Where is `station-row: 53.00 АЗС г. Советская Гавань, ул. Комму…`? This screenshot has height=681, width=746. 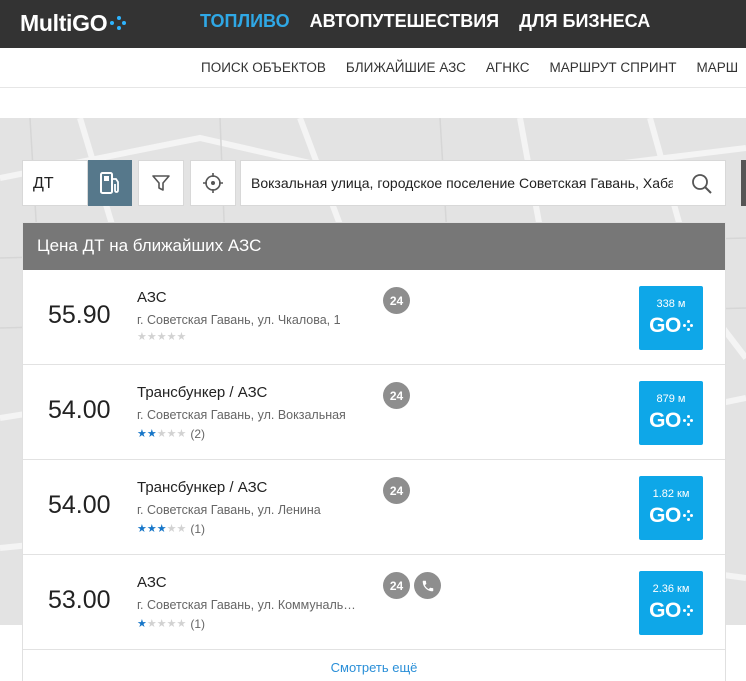 station-row: 53.00 АЗС г. Советская Гавань, ул. Комму… is located at coordinates (374, 602).